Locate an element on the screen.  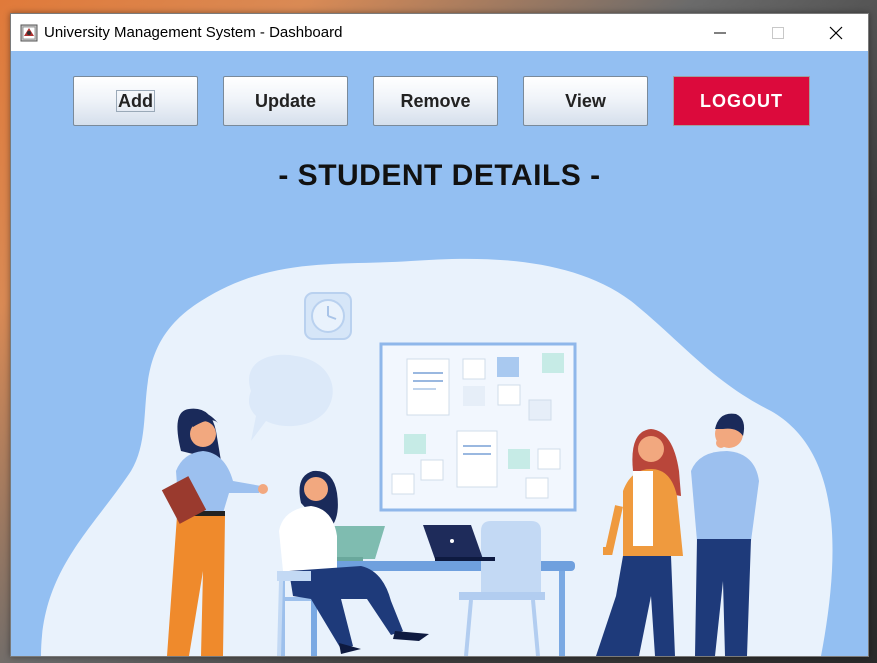
clock-icon is located at coordinates (328, 316).